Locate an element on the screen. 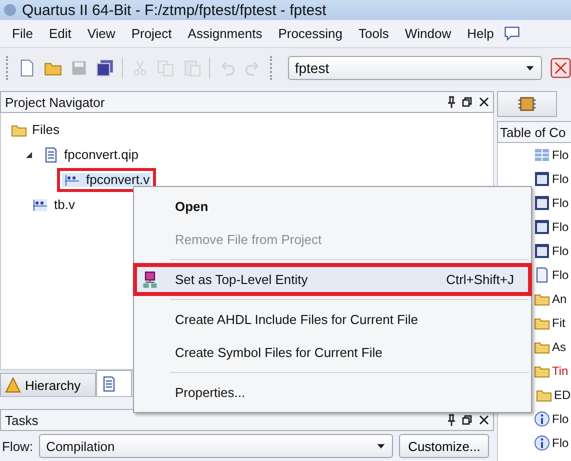 The image size is (571, 461). report-item: Fit is located at coordinates (559, 323).